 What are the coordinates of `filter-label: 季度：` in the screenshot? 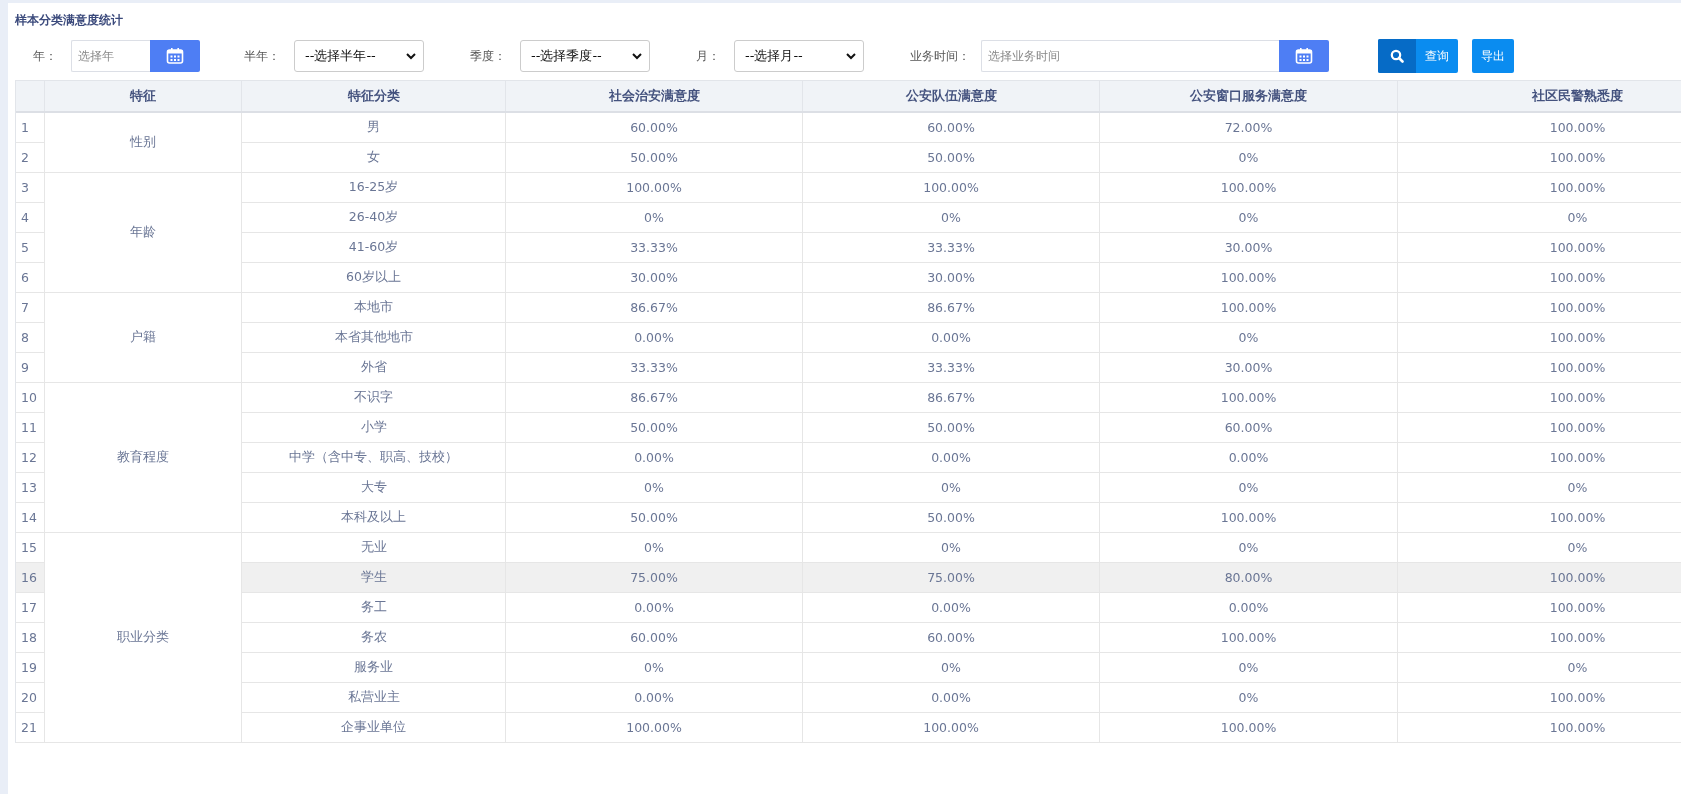 It's located at (488, 56).